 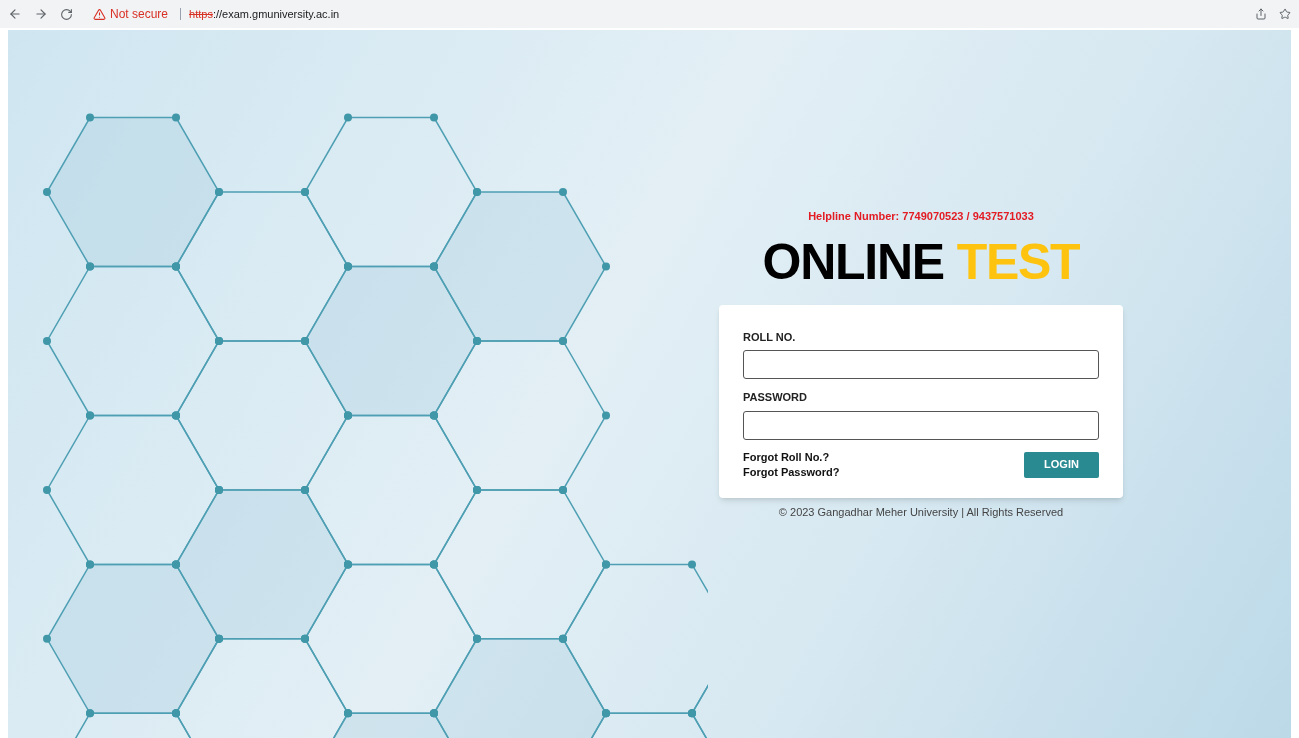 What do you see at coordinates (99, 14) in the screenshot?
I see `warning-icon` at bounding box center [99, 14].